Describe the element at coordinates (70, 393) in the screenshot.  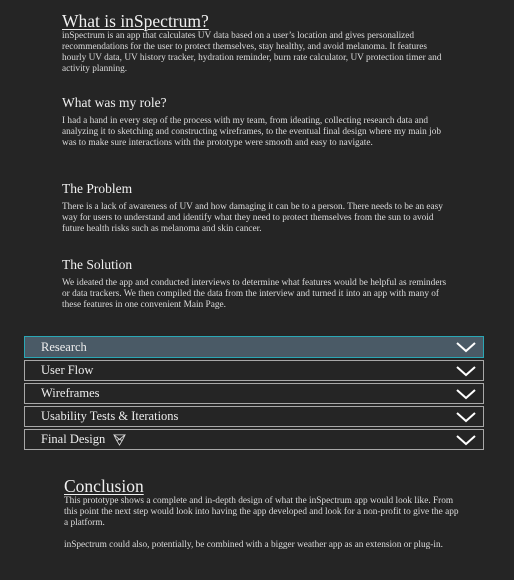
I see `accordion-label: Wireframes` at that location.